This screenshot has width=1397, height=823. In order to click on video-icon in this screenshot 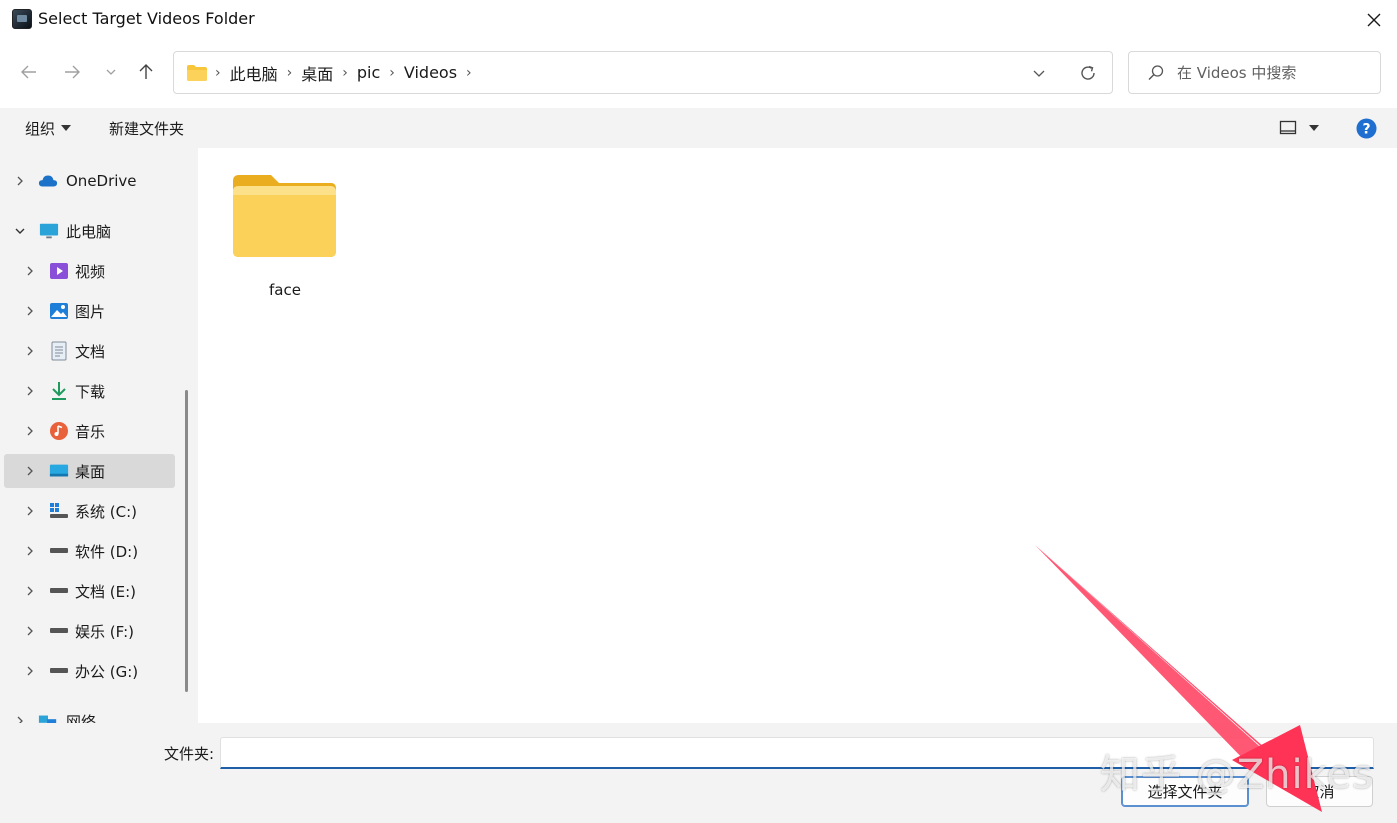, I will do `click(59, 271)`.